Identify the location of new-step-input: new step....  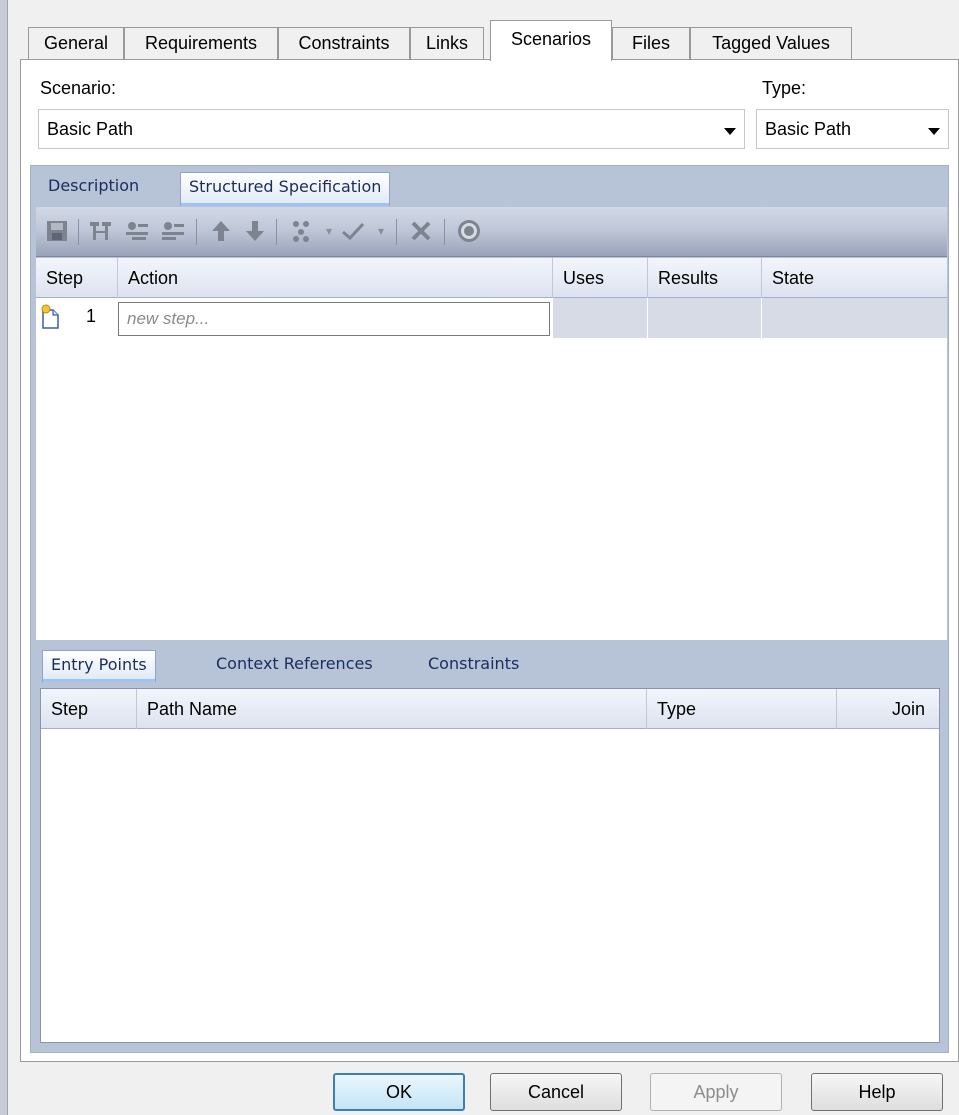
(334, 319).